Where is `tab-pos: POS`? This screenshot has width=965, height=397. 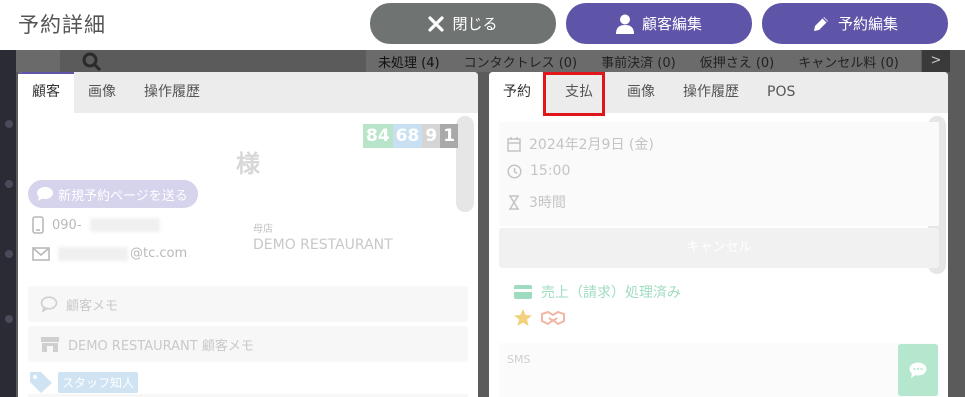
tab-pos: POS is located at coordinates (781, 92).